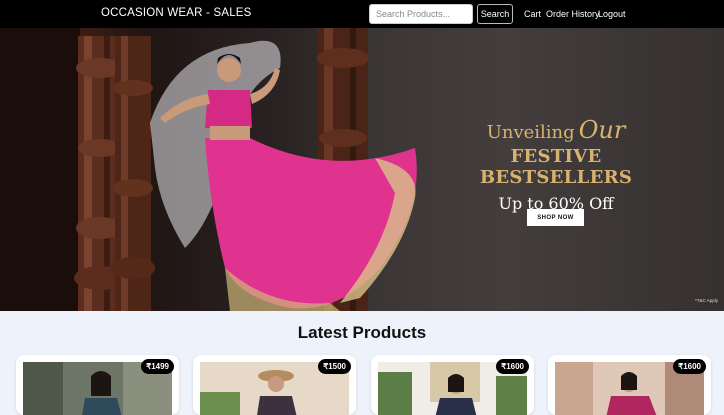 Image resolution: width=724 pixels, height=415 pixels. I want to click on nav-order-history-link: Order History, so click(573, 14).